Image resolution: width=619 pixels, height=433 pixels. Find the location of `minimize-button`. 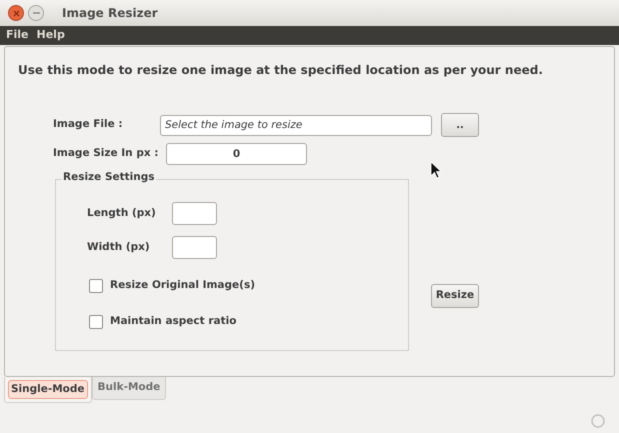

minimize-button is located at coordinates (36, 13).